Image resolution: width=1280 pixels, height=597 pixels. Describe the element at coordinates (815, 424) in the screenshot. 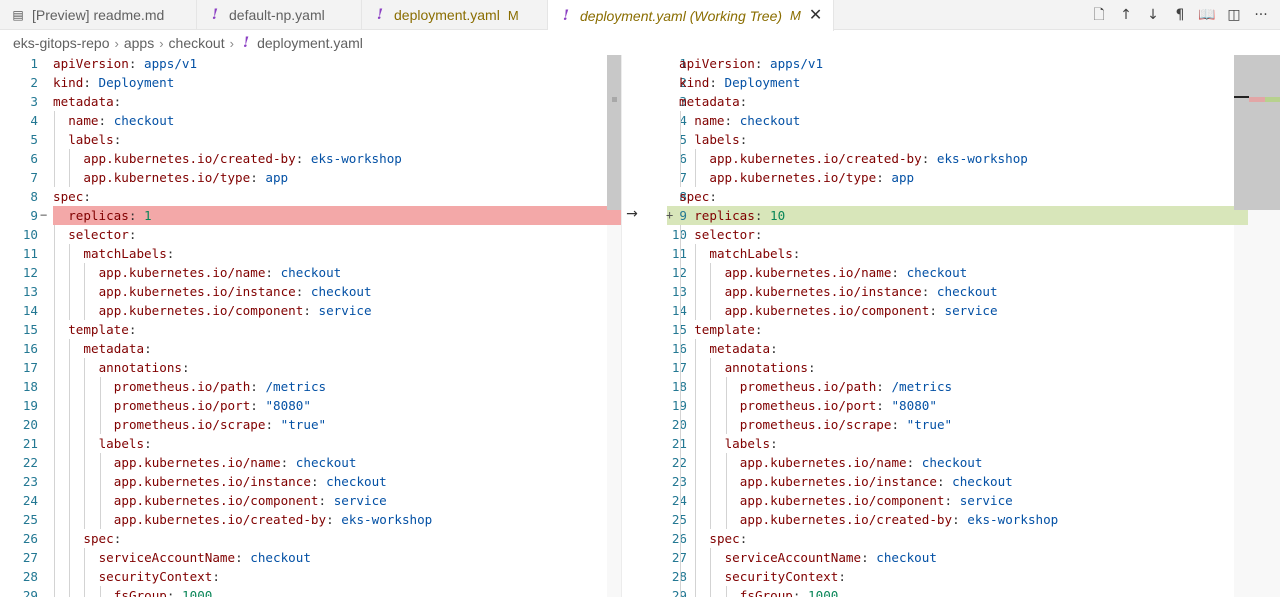

I see `yaml-key: prometheus.io/scrape` at that location.